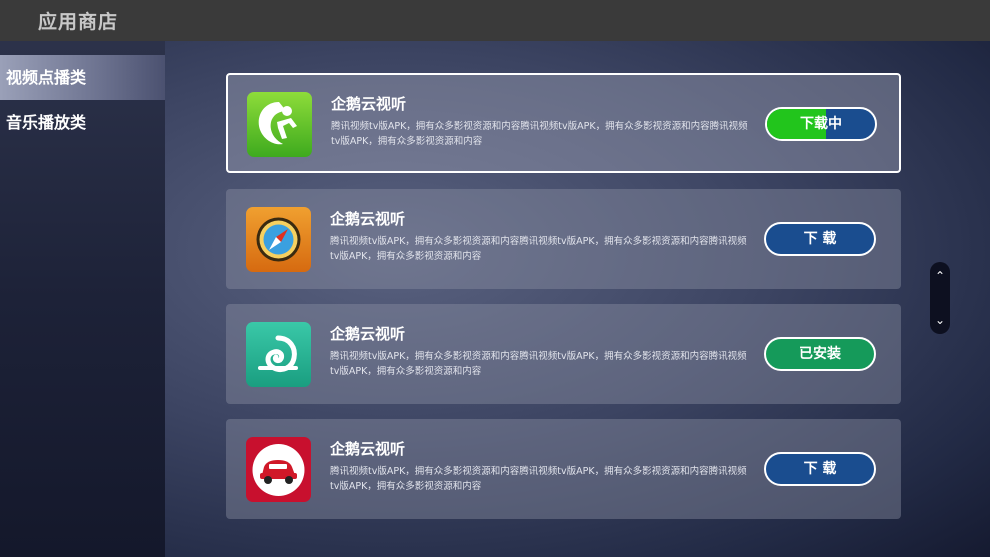 The image size is (990, 557). What do you see at coordinates (940, 320) in the screenshot?
I see `chevron-down-icon: ⌄` at bounding box center [940, 320].